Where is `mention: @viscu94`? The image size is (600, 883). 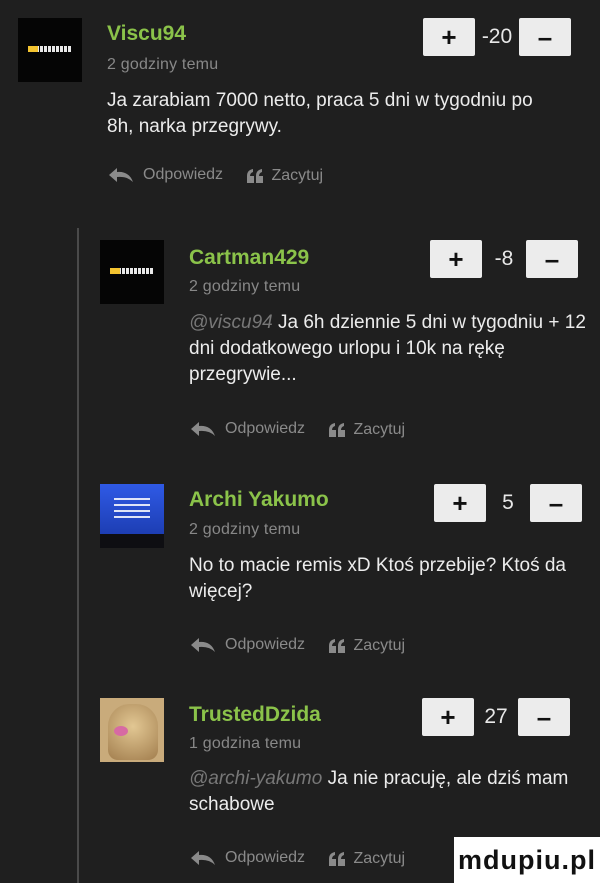 mention: @viscu94 is located at coordinates (231, 322).